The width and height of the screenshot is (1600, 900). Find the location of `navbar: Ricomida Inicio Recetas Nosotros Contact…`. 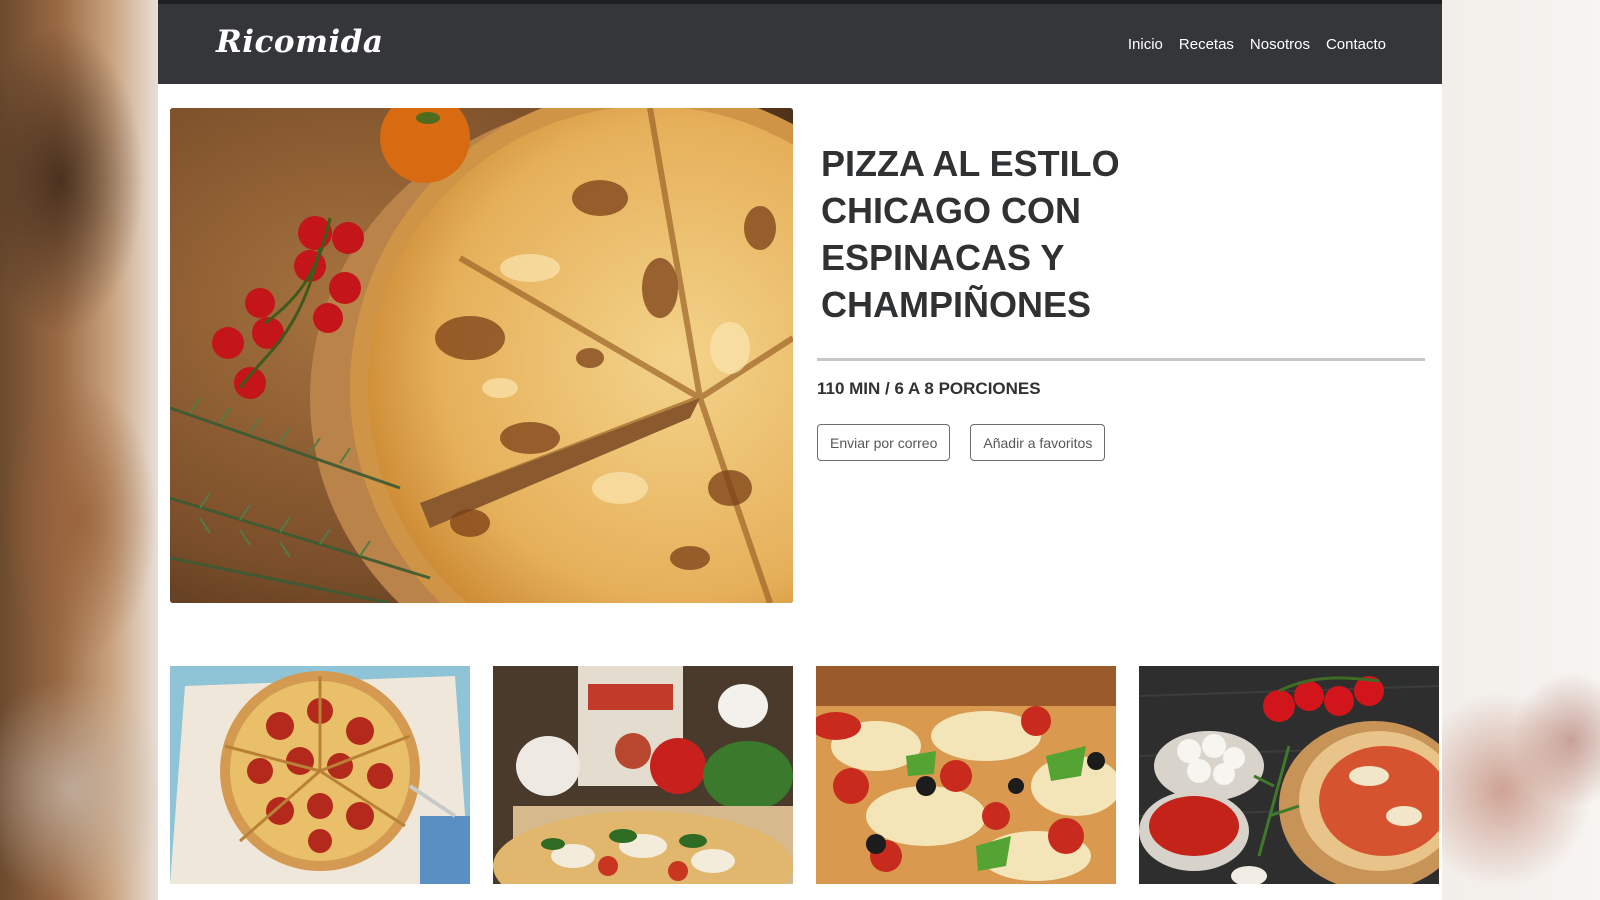

navbar: Ricomida Inicio Recetas Nosotros Contact… is located at coordinates (800, 42).